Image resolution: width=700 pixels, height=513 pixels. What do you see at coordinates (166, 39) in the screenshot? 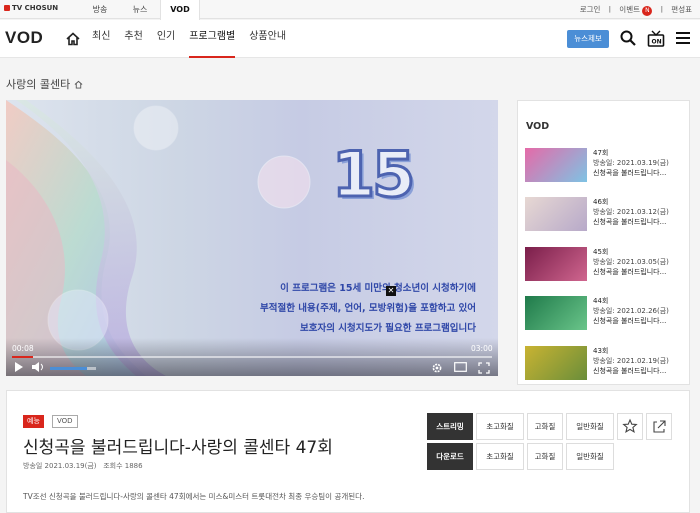
I see `nav-item-popular: 인기` at bounding box center [166, 39].